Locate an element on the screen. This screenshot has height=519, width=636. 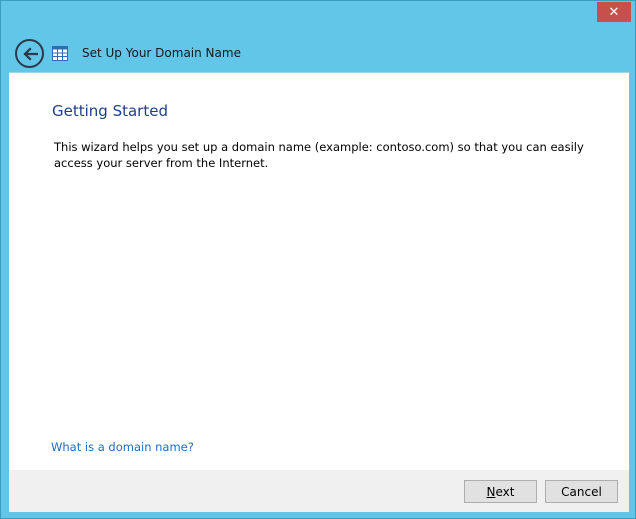
close-button: ✕ is located at coordinates (614, 12).